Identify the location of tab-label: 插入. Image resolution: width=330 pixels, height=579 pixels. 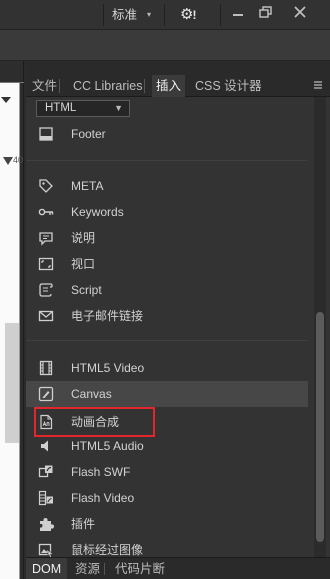
(169, 86).